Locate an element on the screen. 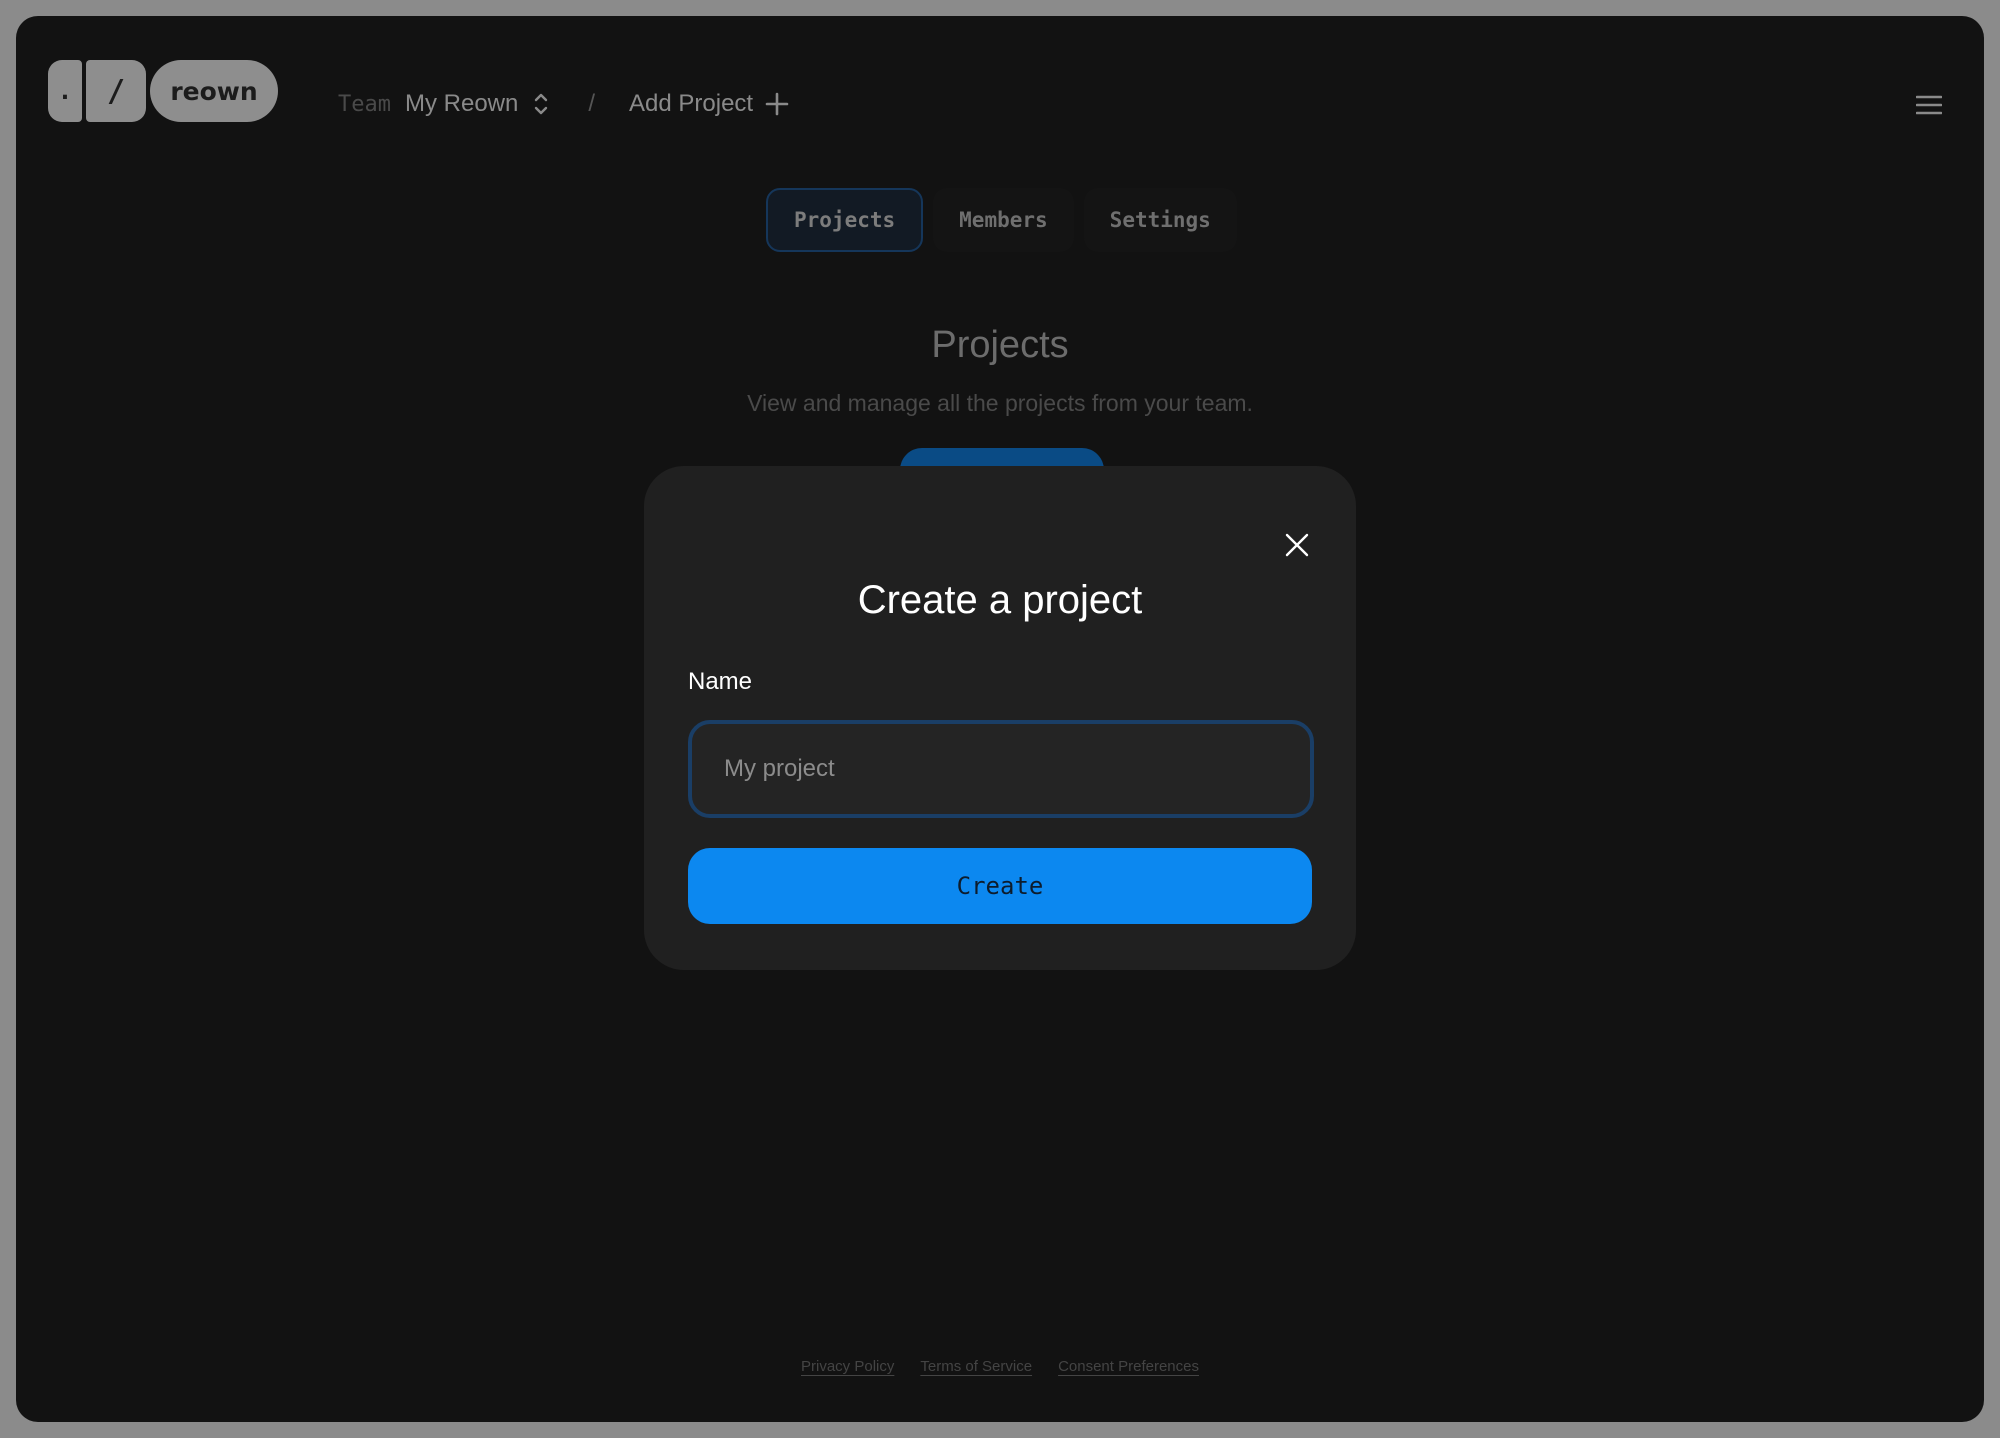  reown-logo: . / reown is located at coordinates (163, 91).